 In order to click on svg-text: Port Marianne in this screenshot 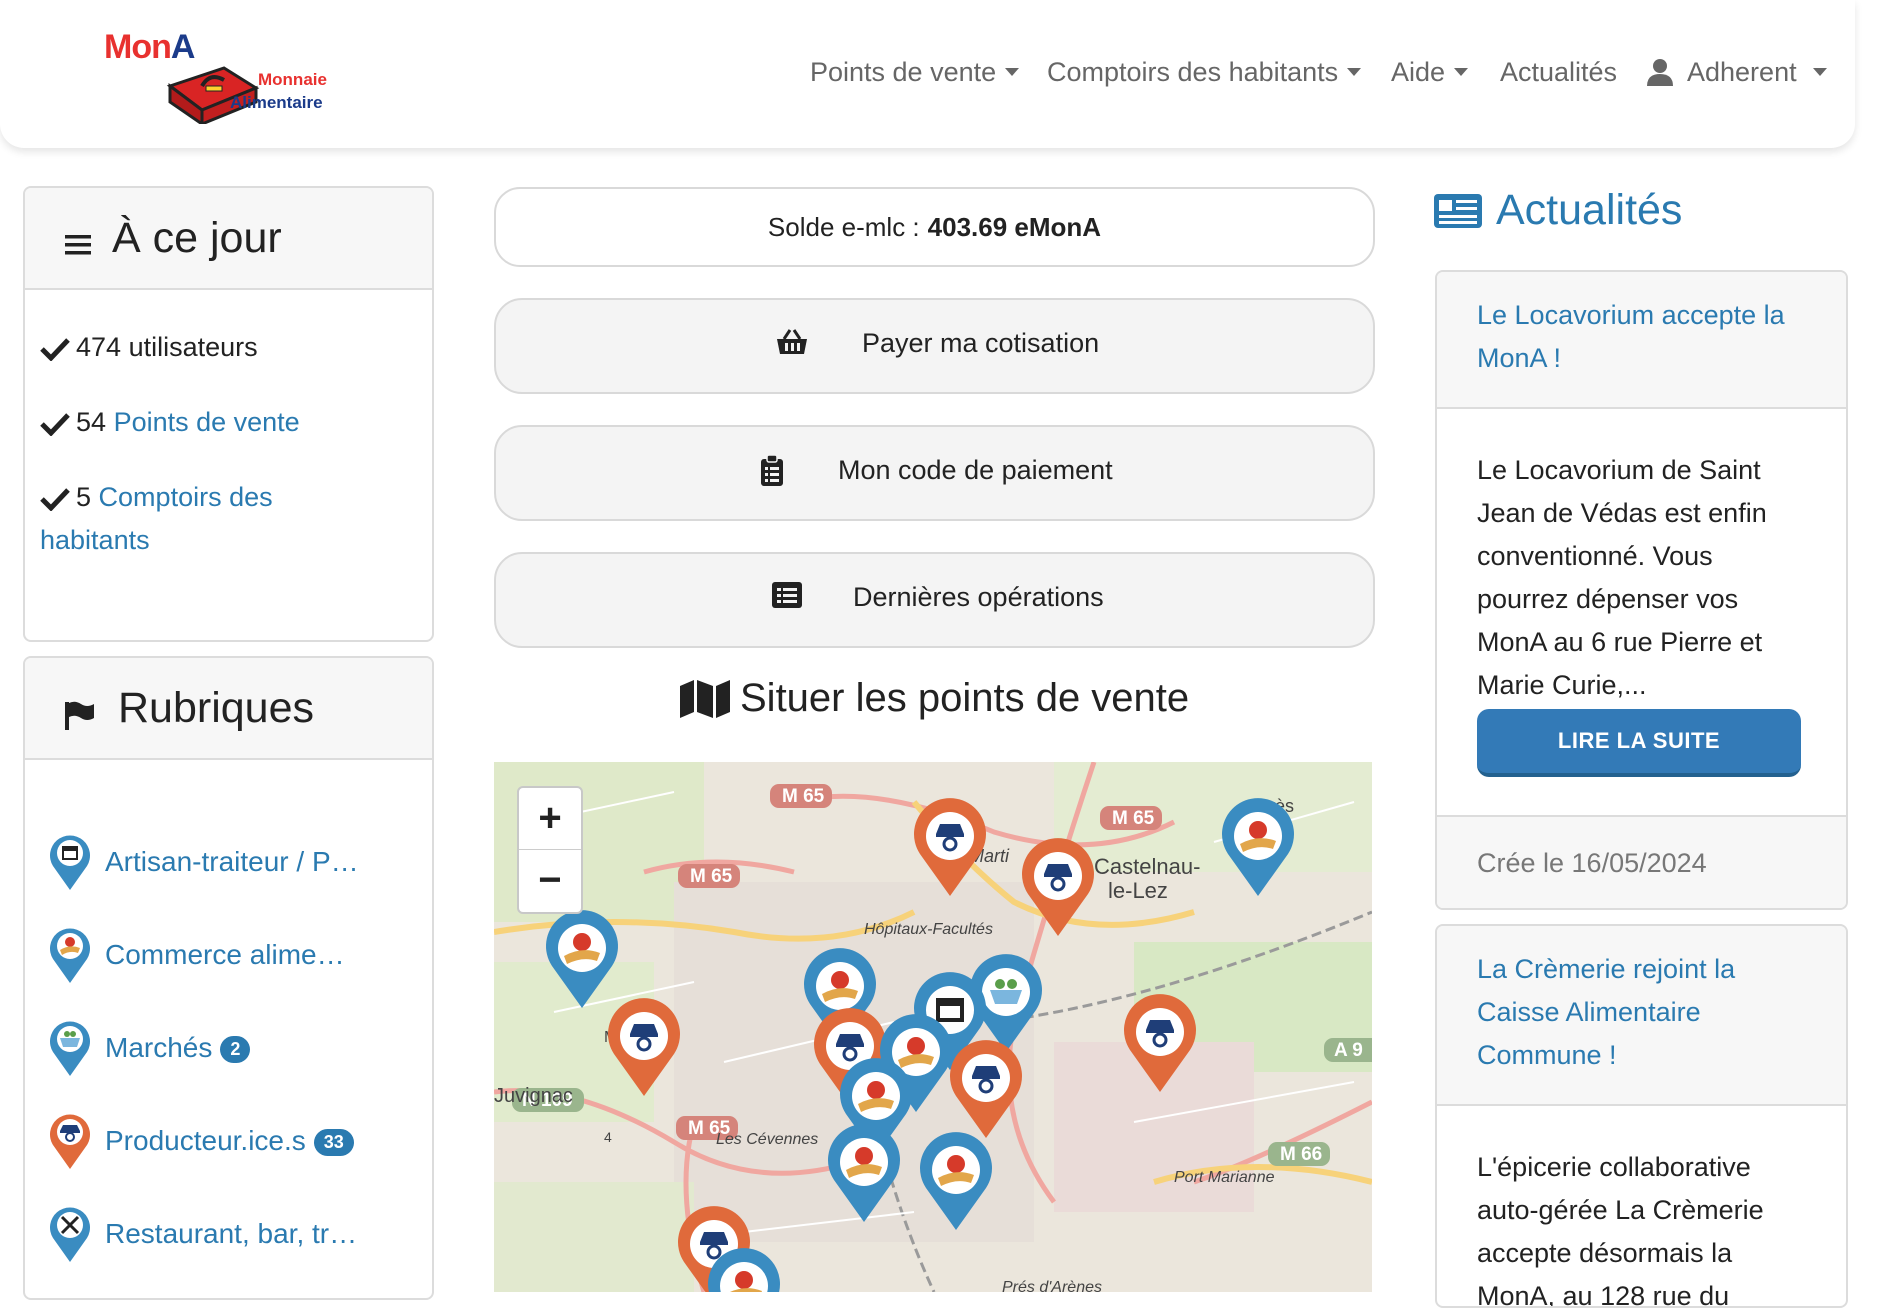, I will do `click(1224, 1177)`.